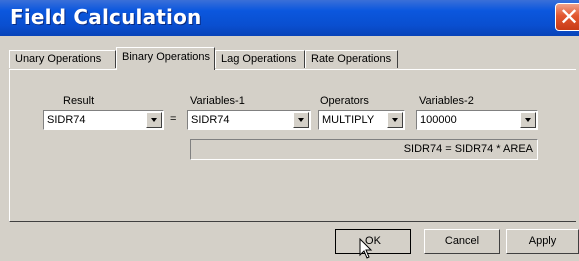 This screenshot has width=579, height=261. Describe the element at coordinates (173, 119) in the screenshot. I see `equals-sign: =` at that location.